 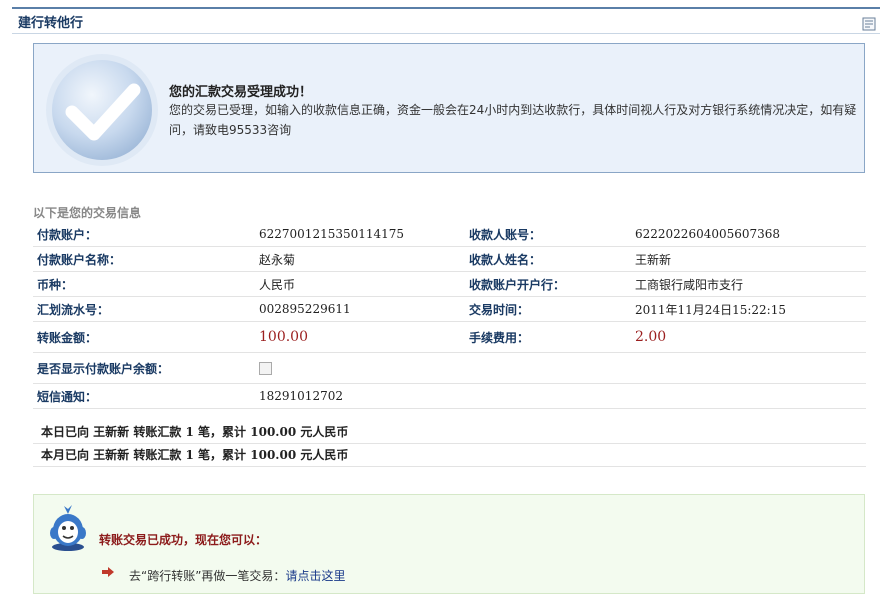 What do you see at coordinates (869, 24) in the screenshot?
I see `print-icon` at bounding box center [869, 24].